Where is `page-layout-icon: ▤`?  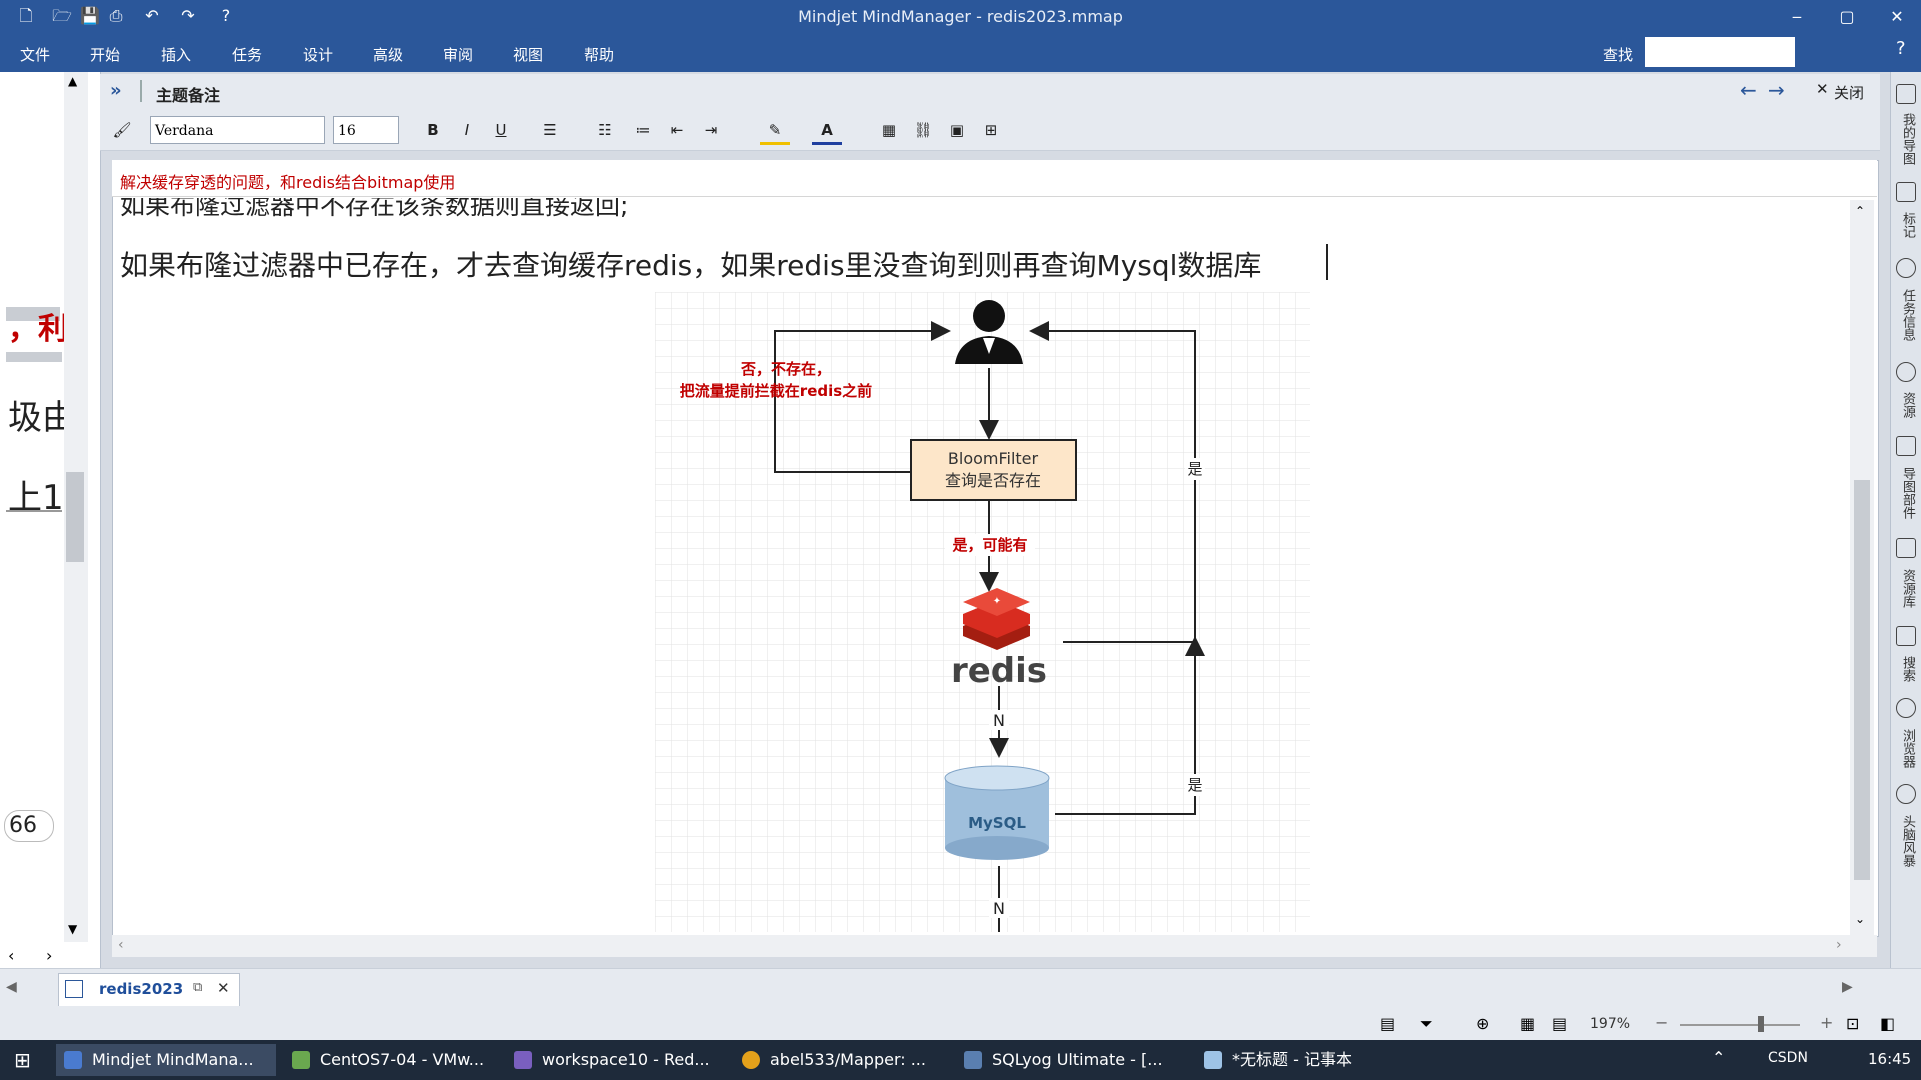
page-layout-icon: ▤ is located at coordinates (1387, 1023).